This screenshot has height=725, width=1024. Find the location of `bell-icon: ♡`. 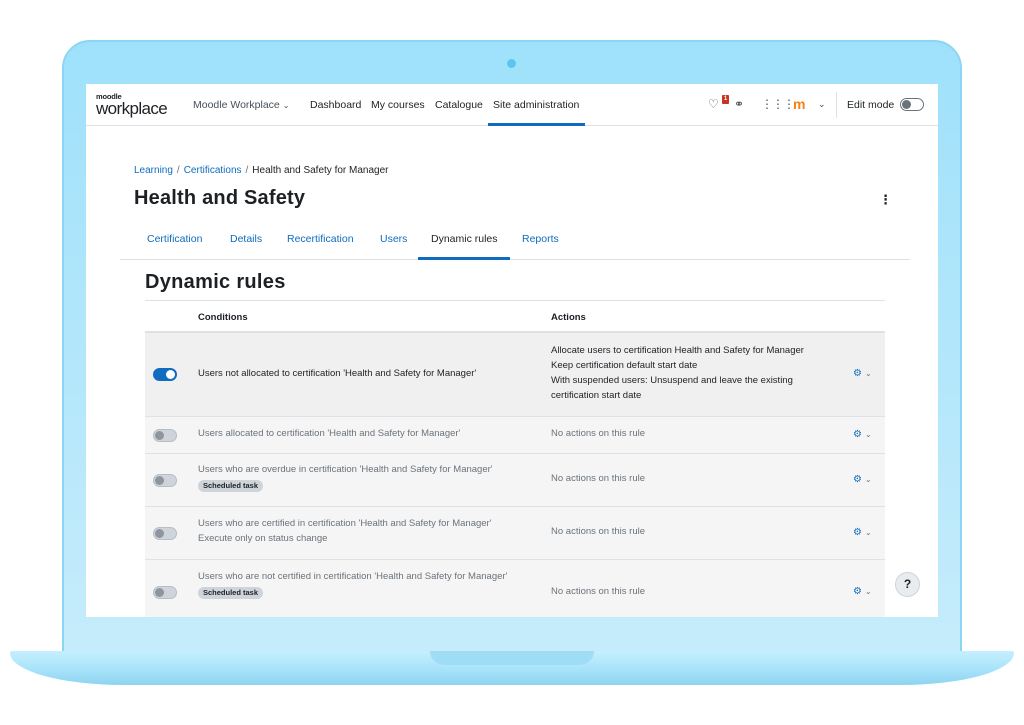

bell-icon: ♡ is located at coordinates (713, 104).